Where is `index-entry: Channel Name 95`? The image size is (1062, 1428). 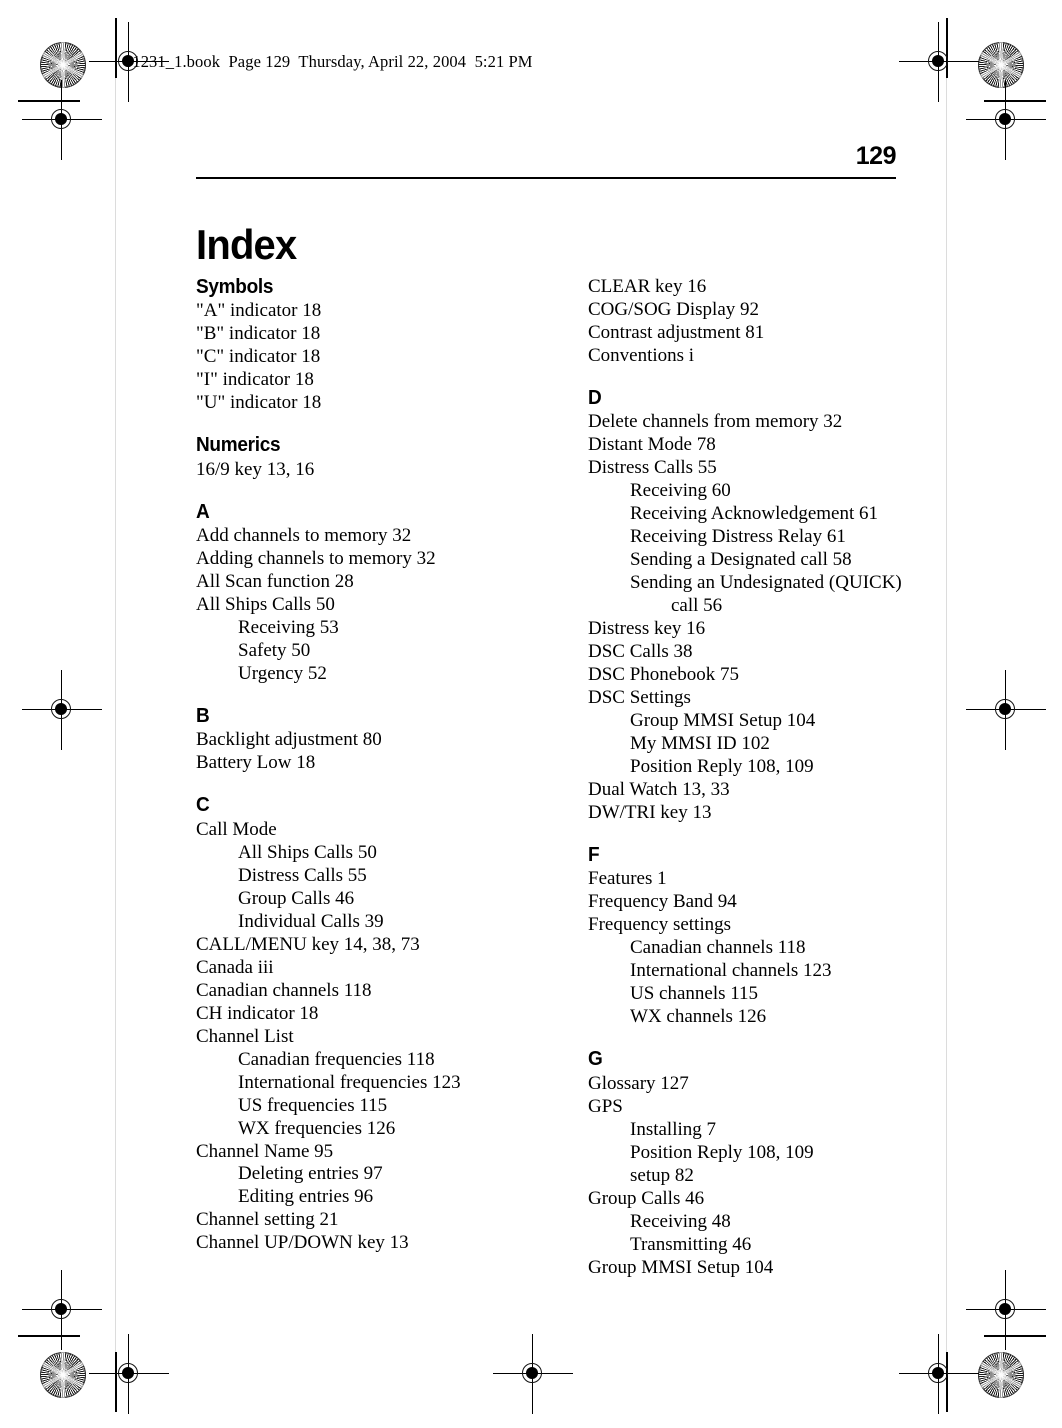
index-entry: Channel Name 95 is located at coordinates (265, 1151).